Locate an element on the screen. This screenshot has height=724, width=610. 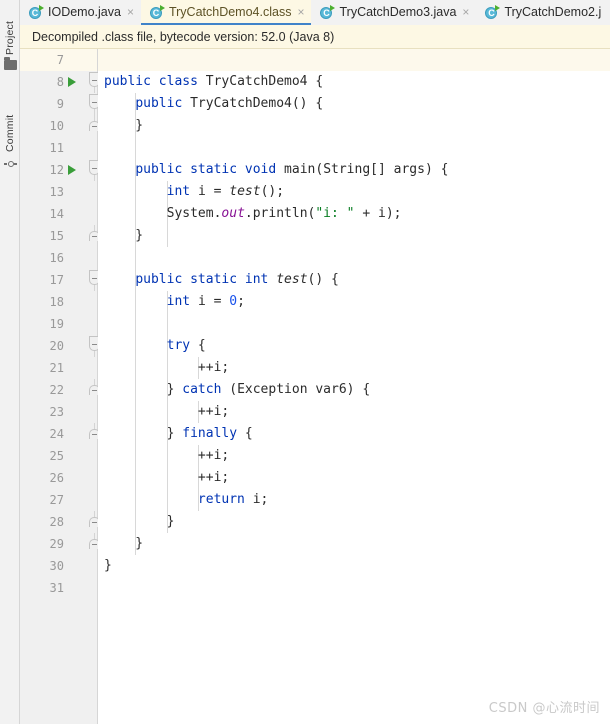
gutter-row: 28 is located at coordinates (60, 522).